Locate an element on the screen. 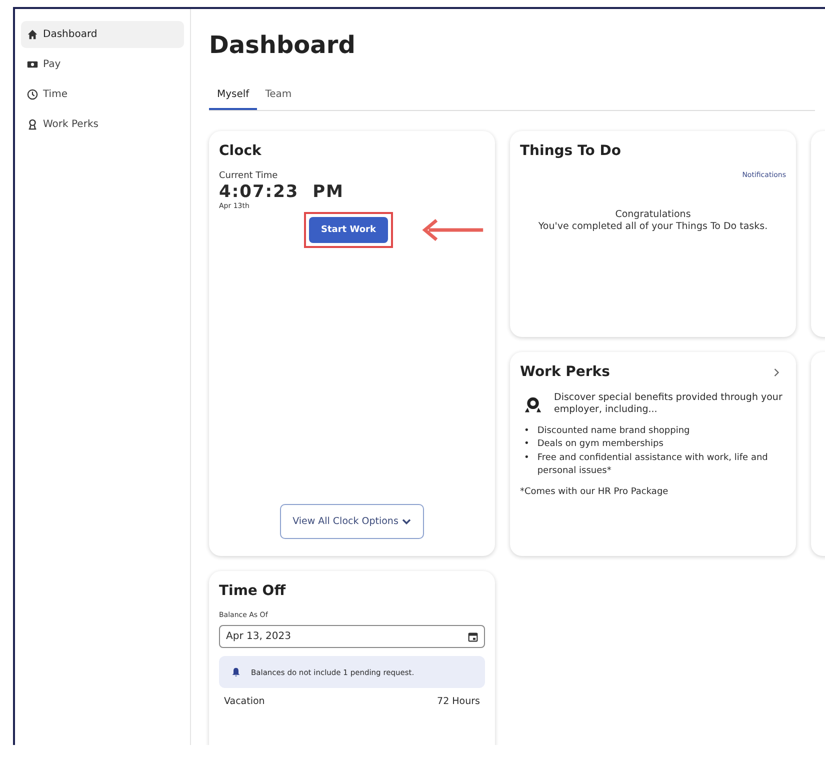 The image size is (825, 762). perk-item: Deals on gym memberships is located at coordinates (600, 445).